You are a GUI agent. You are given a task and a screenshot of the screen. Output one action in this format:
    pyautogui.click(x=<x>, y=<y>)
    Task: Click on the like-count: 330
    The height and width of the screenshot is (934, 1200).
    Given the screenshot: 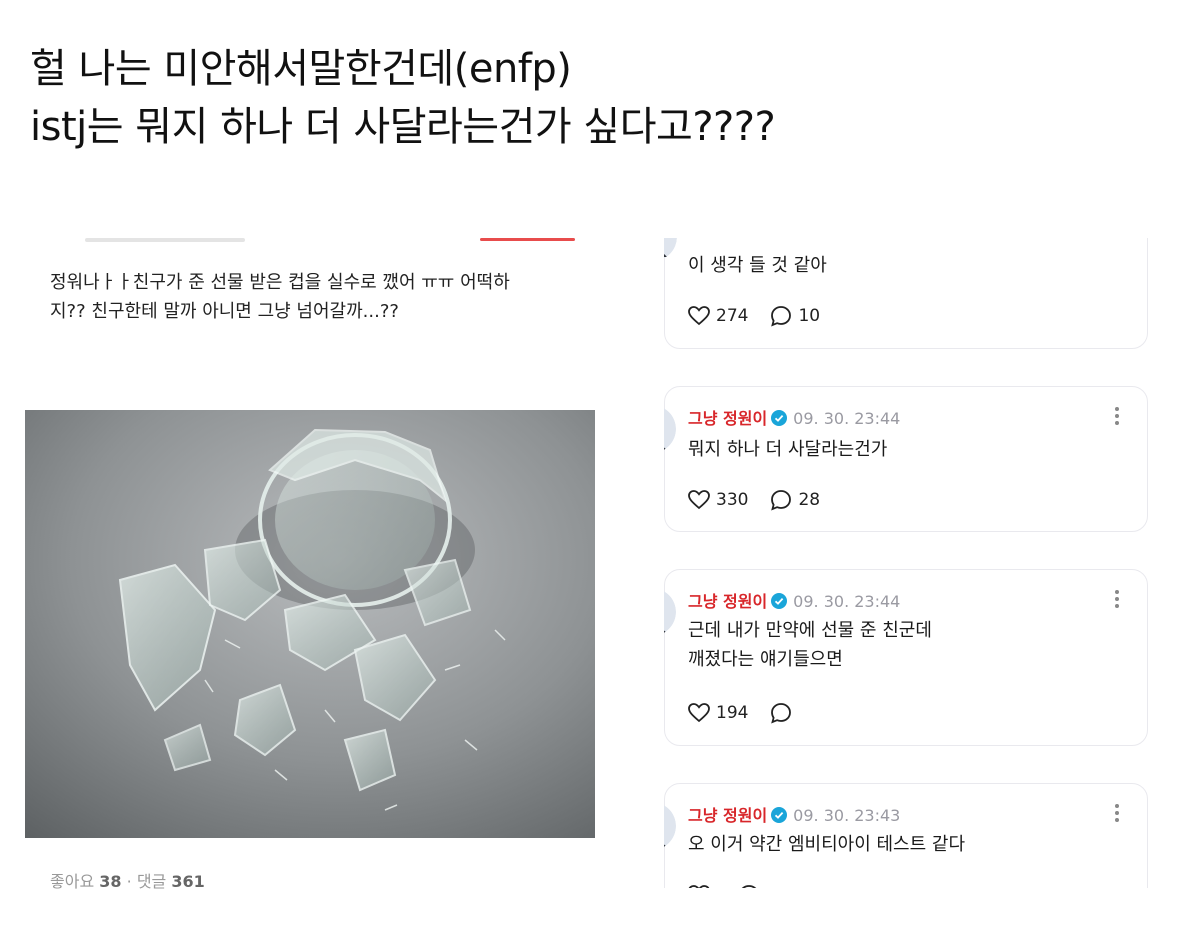 What is the action you would take?
    pyautogui.click(x=732, y=500)
    